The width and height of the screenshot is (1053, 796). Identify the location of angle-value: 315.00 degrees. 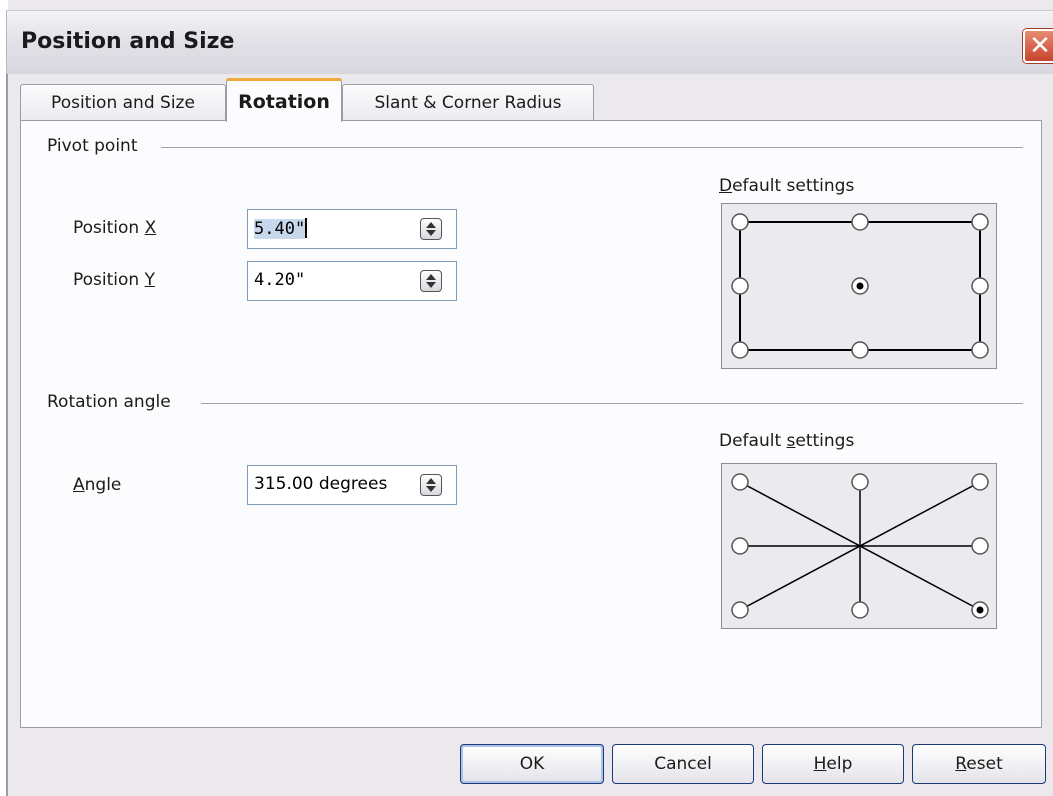
(320, 484).